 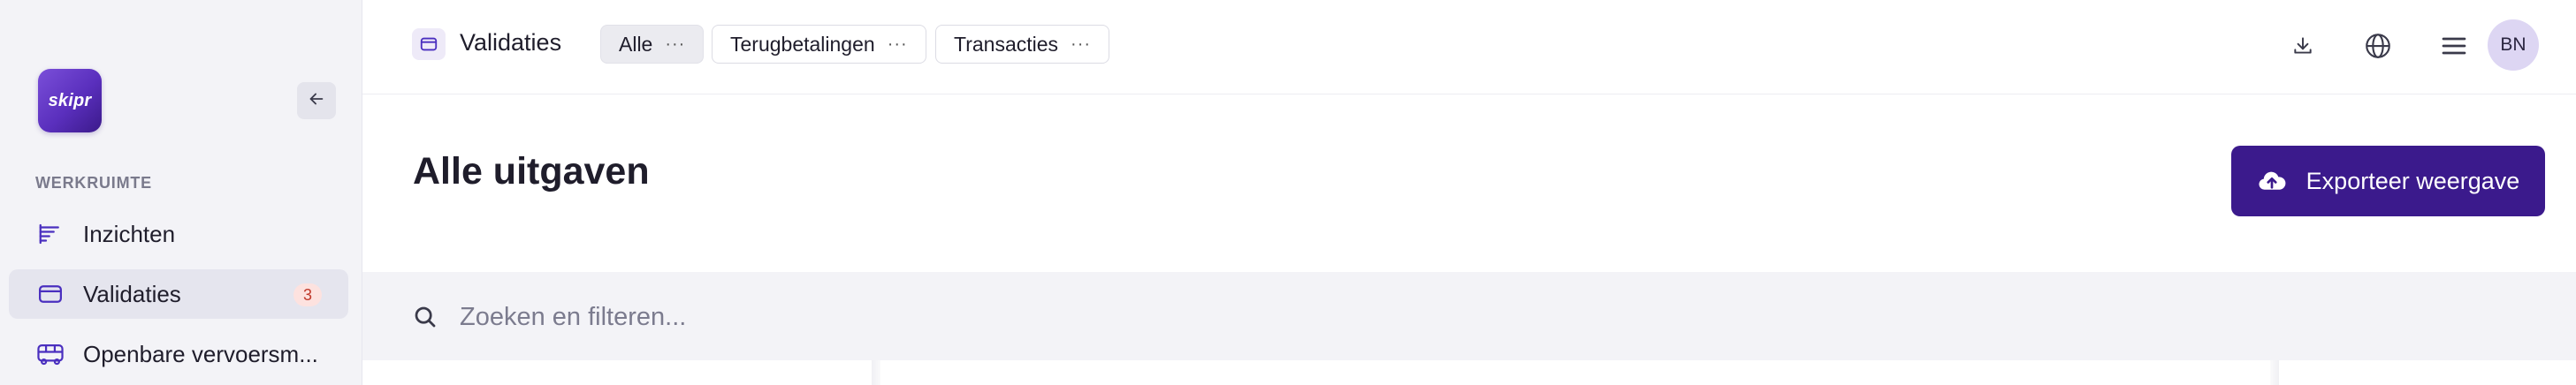 What do you see at coordinates (2378, 45) in the screenshot?
I see `globe-icon` at bounding box center [2378, 45].